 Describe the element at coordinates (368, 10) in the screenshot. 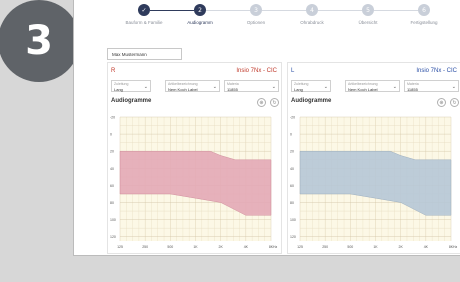

I see `step-number: 5` at that location.